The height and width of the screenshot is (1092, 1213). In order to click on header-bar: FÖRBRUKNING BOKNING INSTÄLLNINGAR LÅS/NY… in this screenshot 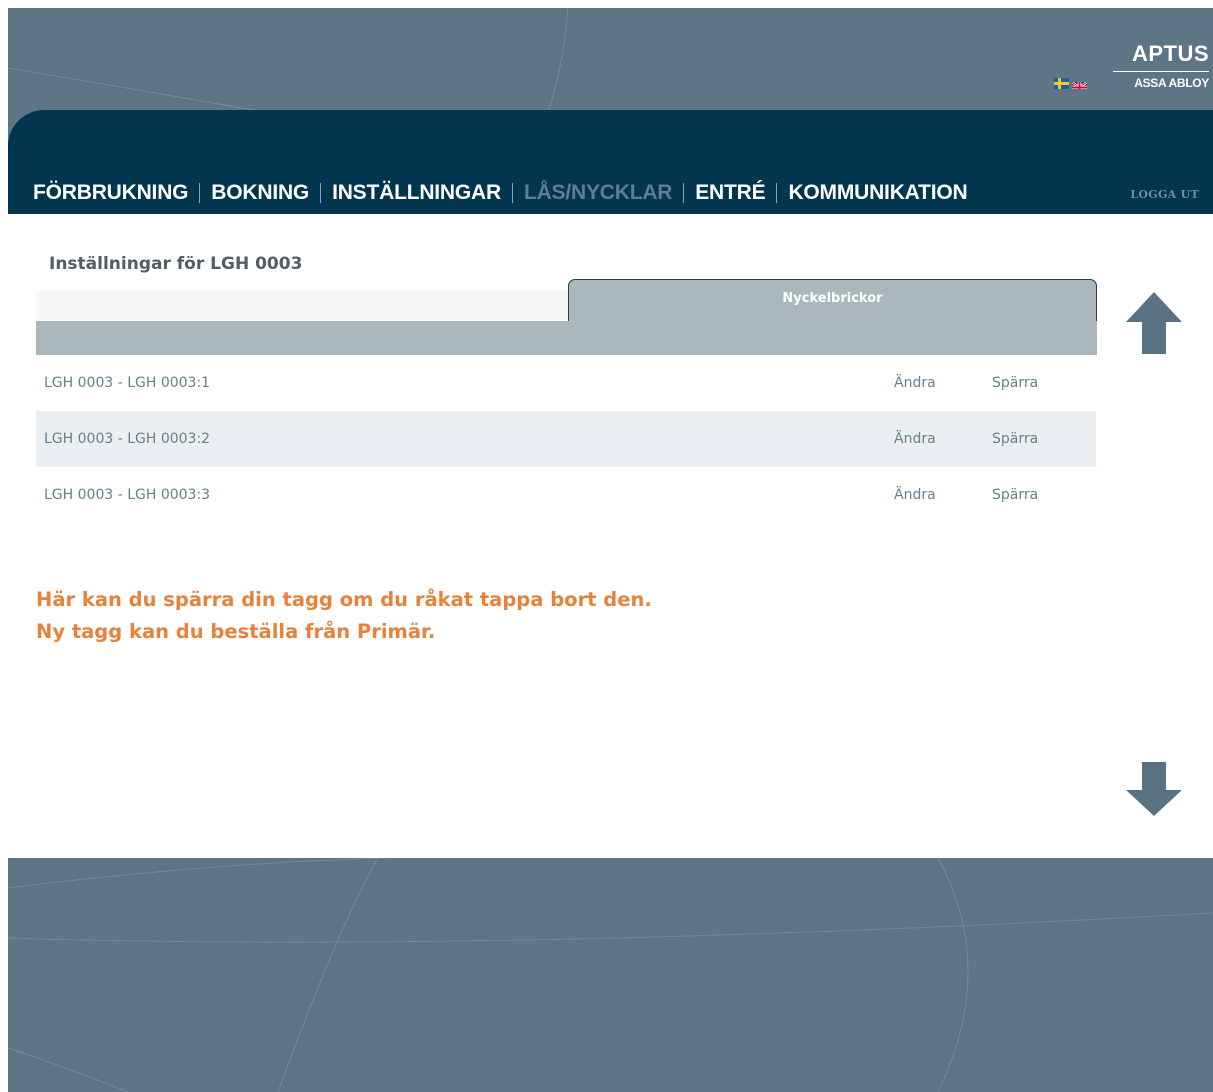, I will do `click(610, 162)`.